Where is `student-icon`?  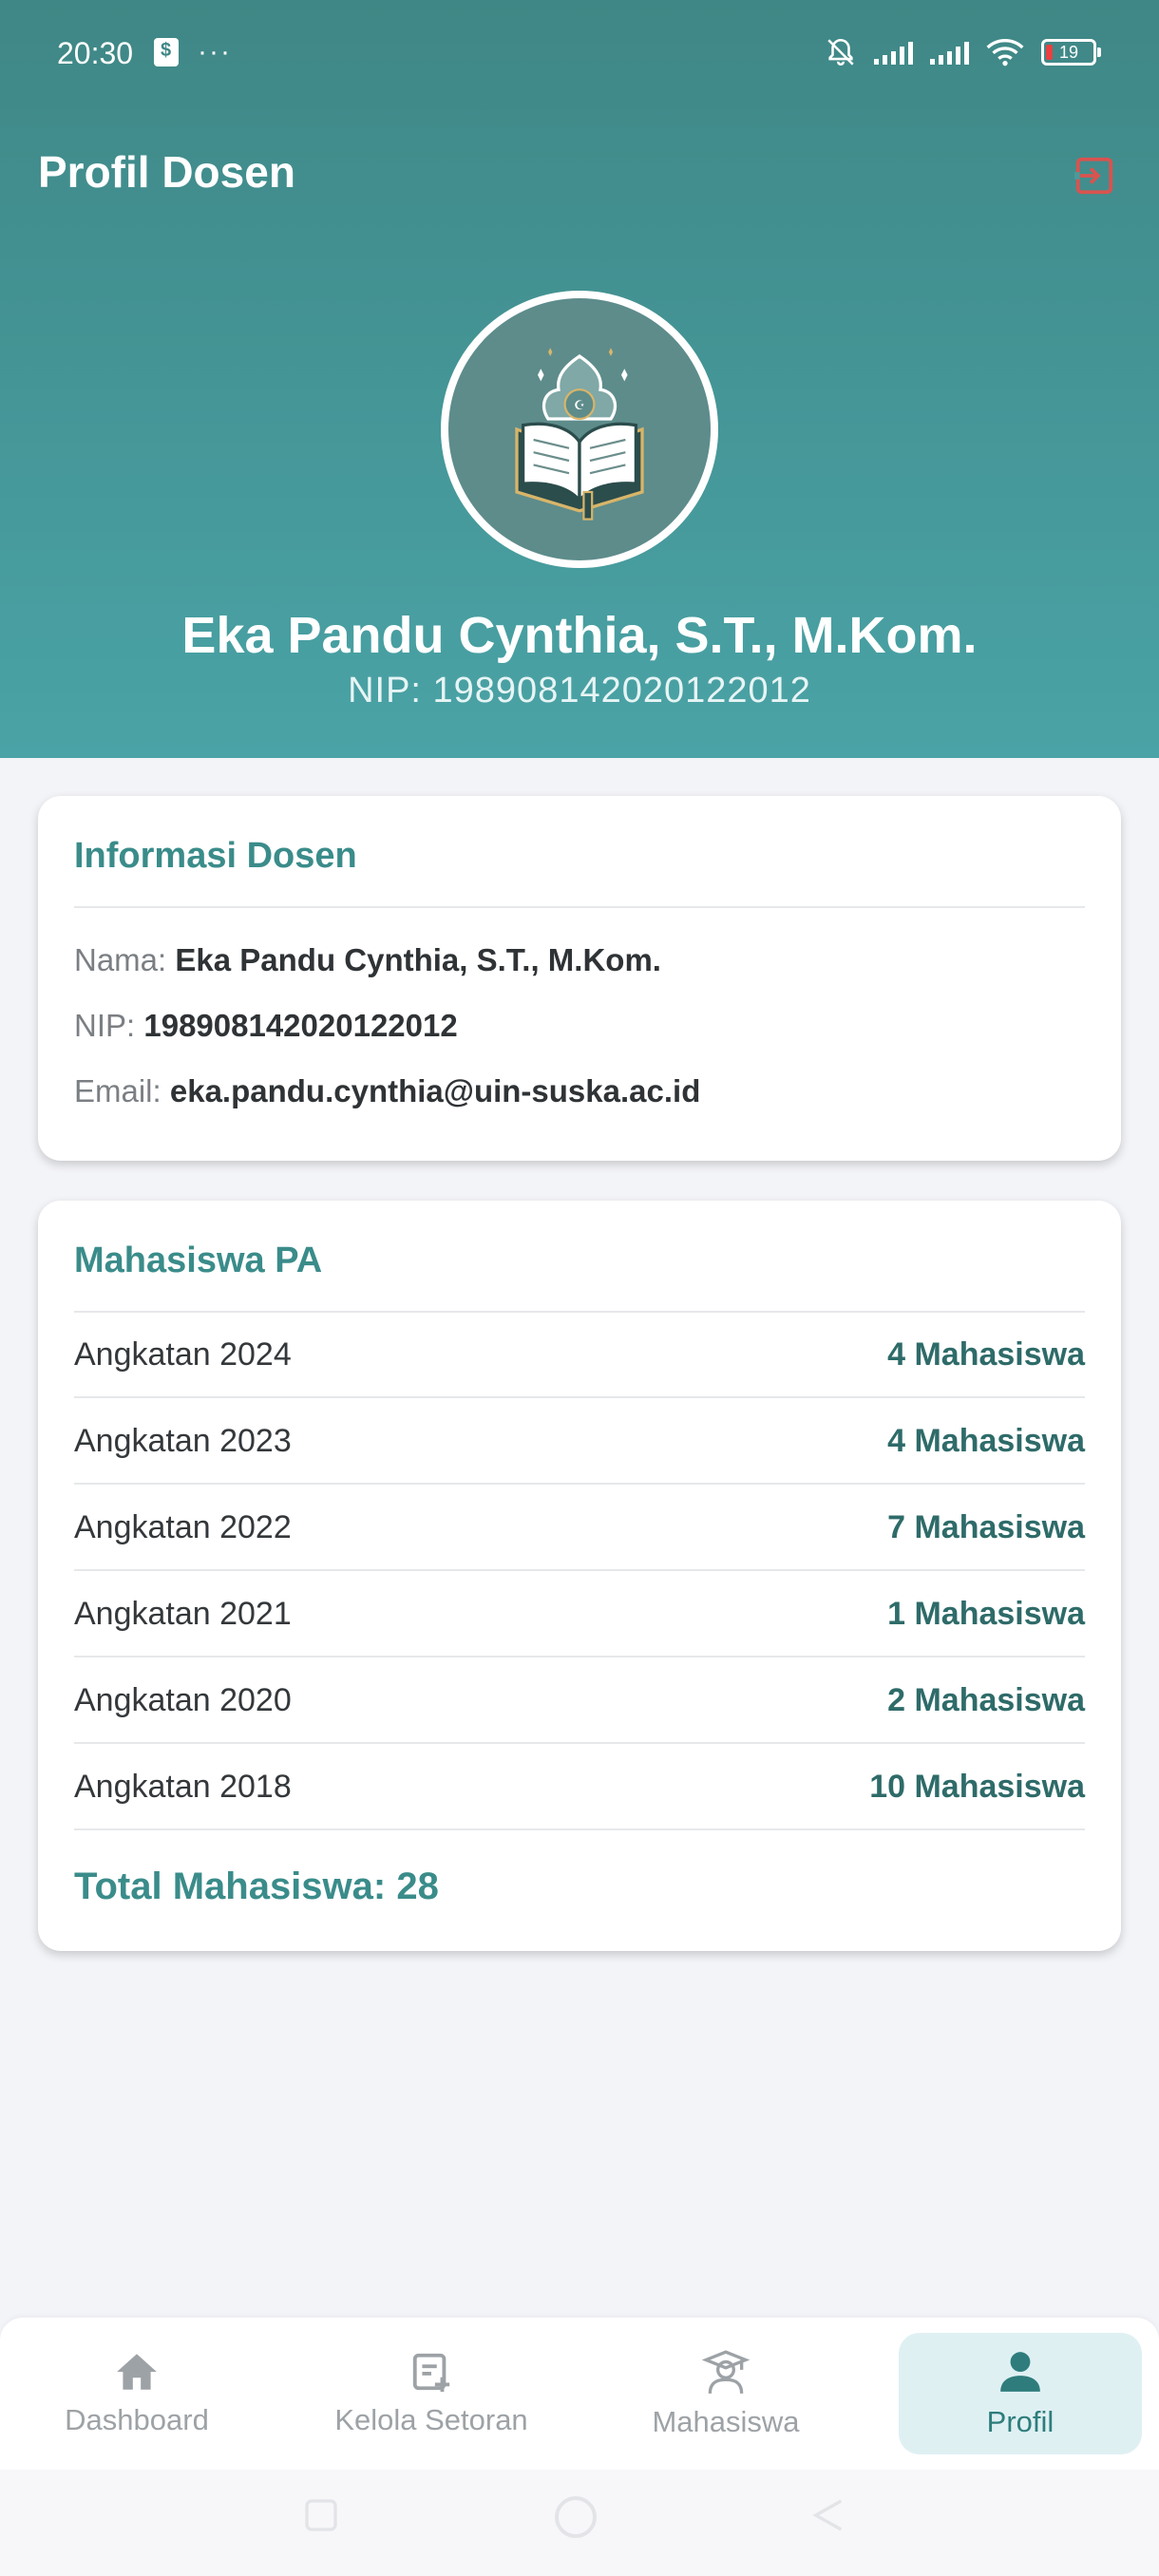
student-icon is located at coordinates (726, 2372).